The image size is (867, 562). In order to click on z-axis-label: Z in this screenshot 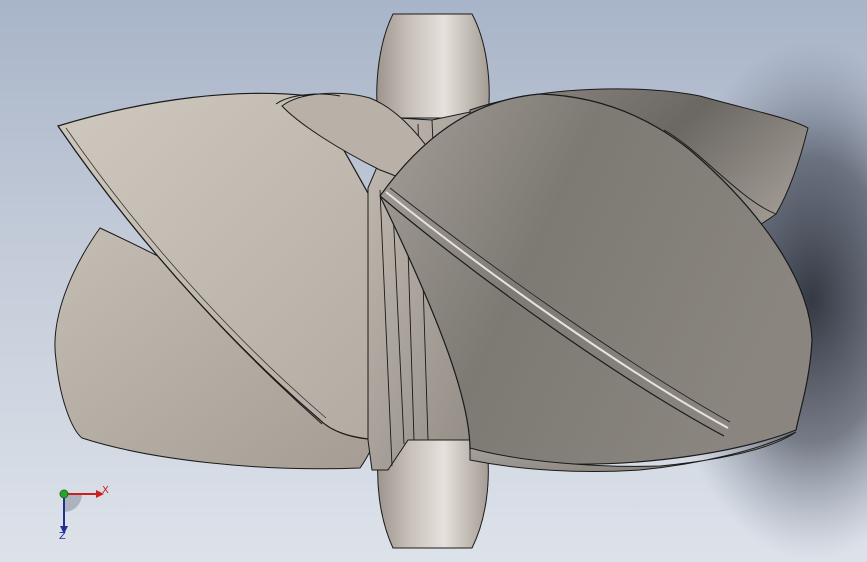, I will do `click(62, 536)`.